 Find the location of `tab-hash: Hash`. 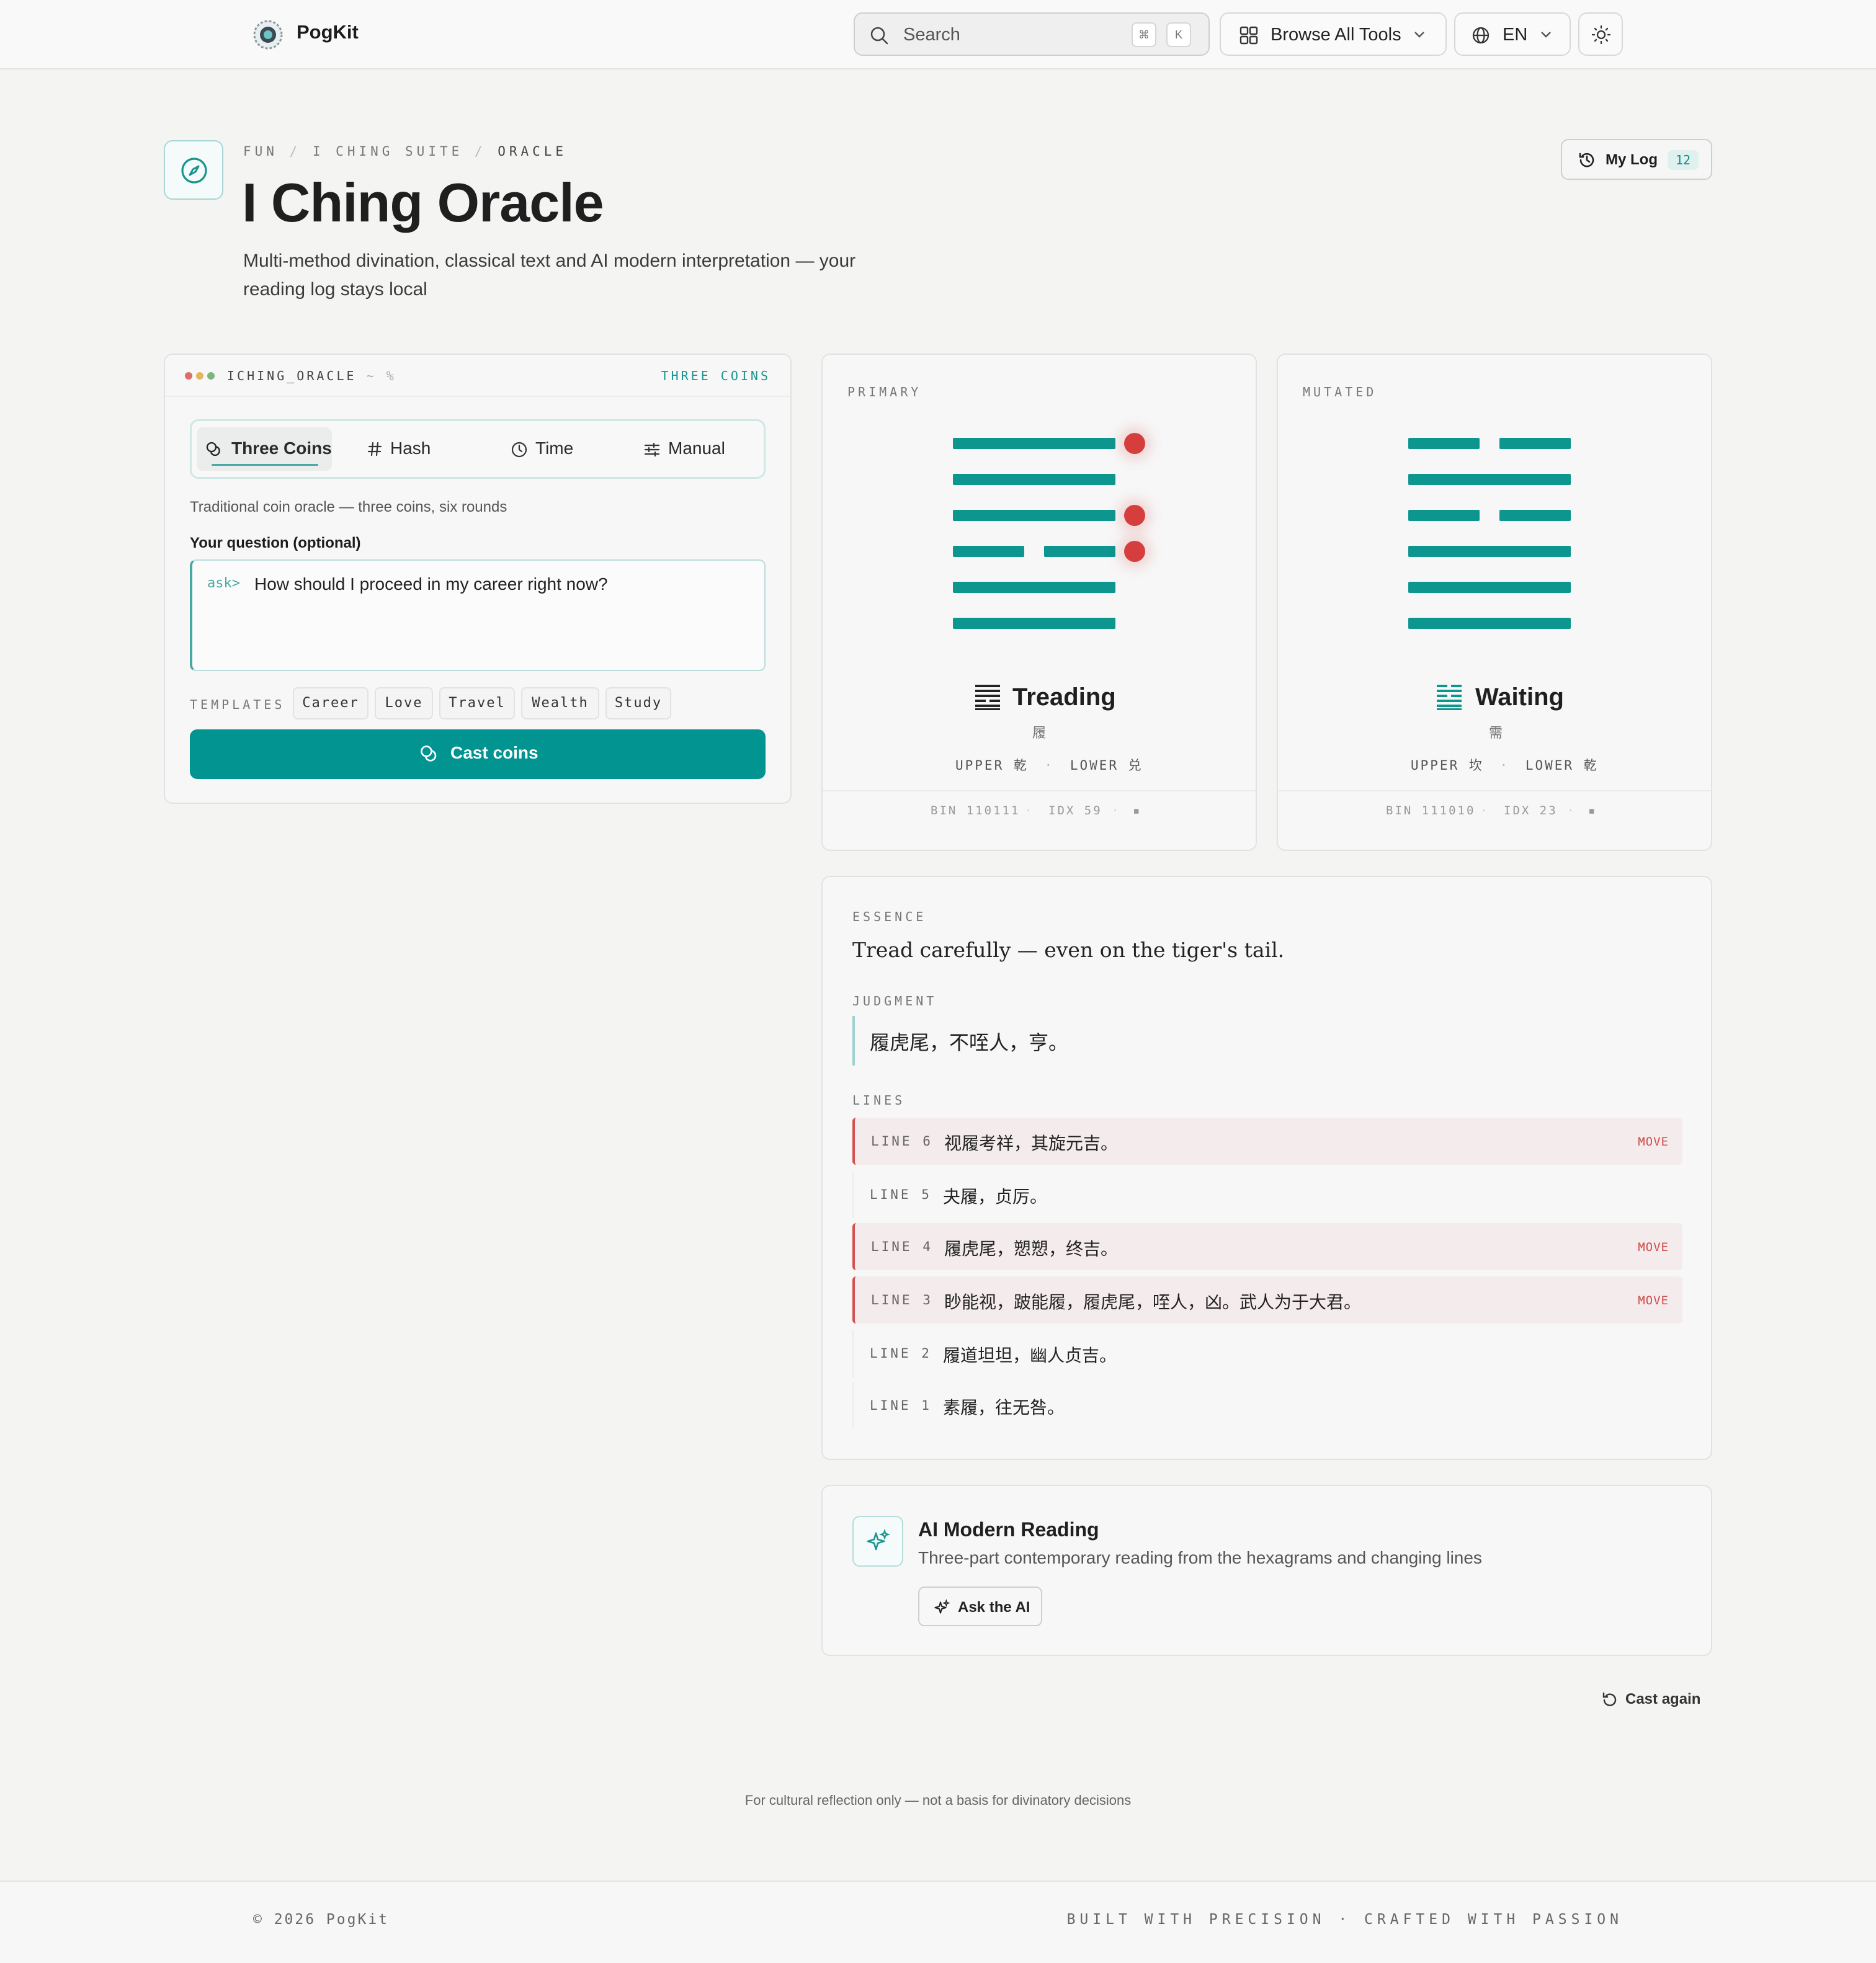

tab-hash: Hash is located at coordinates (403, 449).